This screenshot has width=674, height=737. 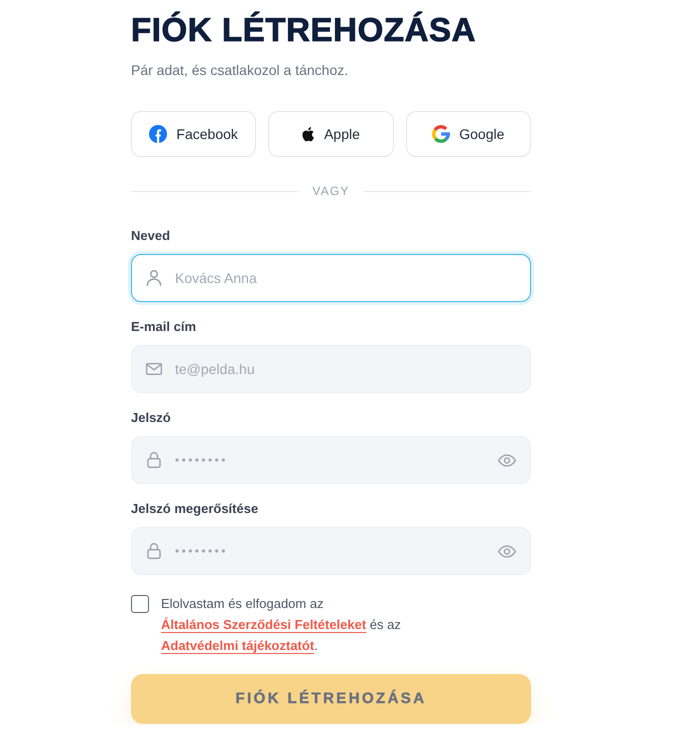 I want to click on page-subtitle: Pár adat, és csatlakozol a tánchoz., so click(x=240, y=70).